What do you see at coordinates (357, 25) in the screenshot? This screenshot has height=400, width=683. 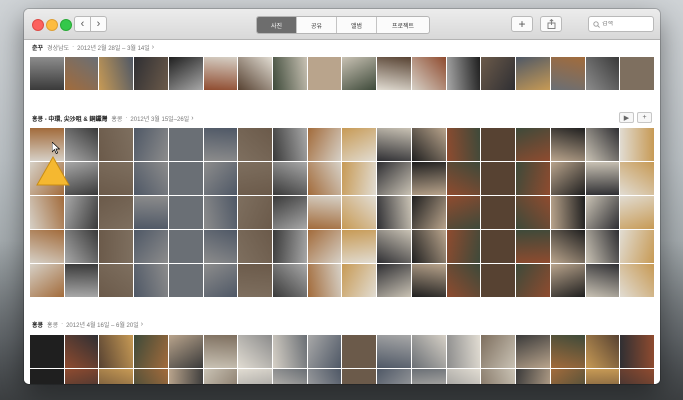 I see `tab-albums: 앨범` at bounding box center [357, 25].